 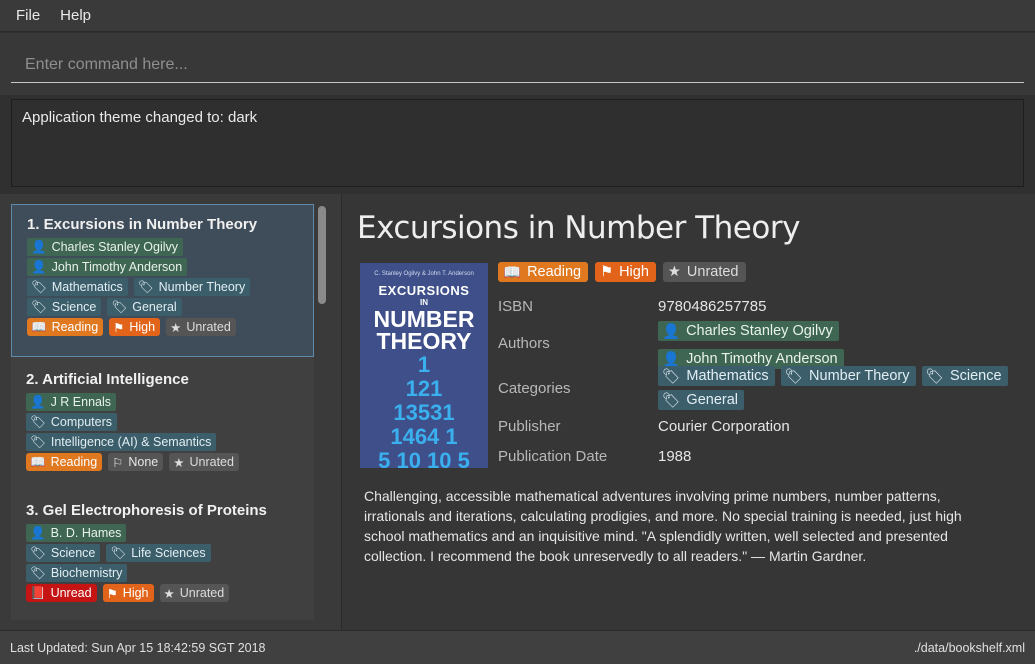 I want to click on save-location: ./data/bookshelf.xml, so click(x=969, y=647).